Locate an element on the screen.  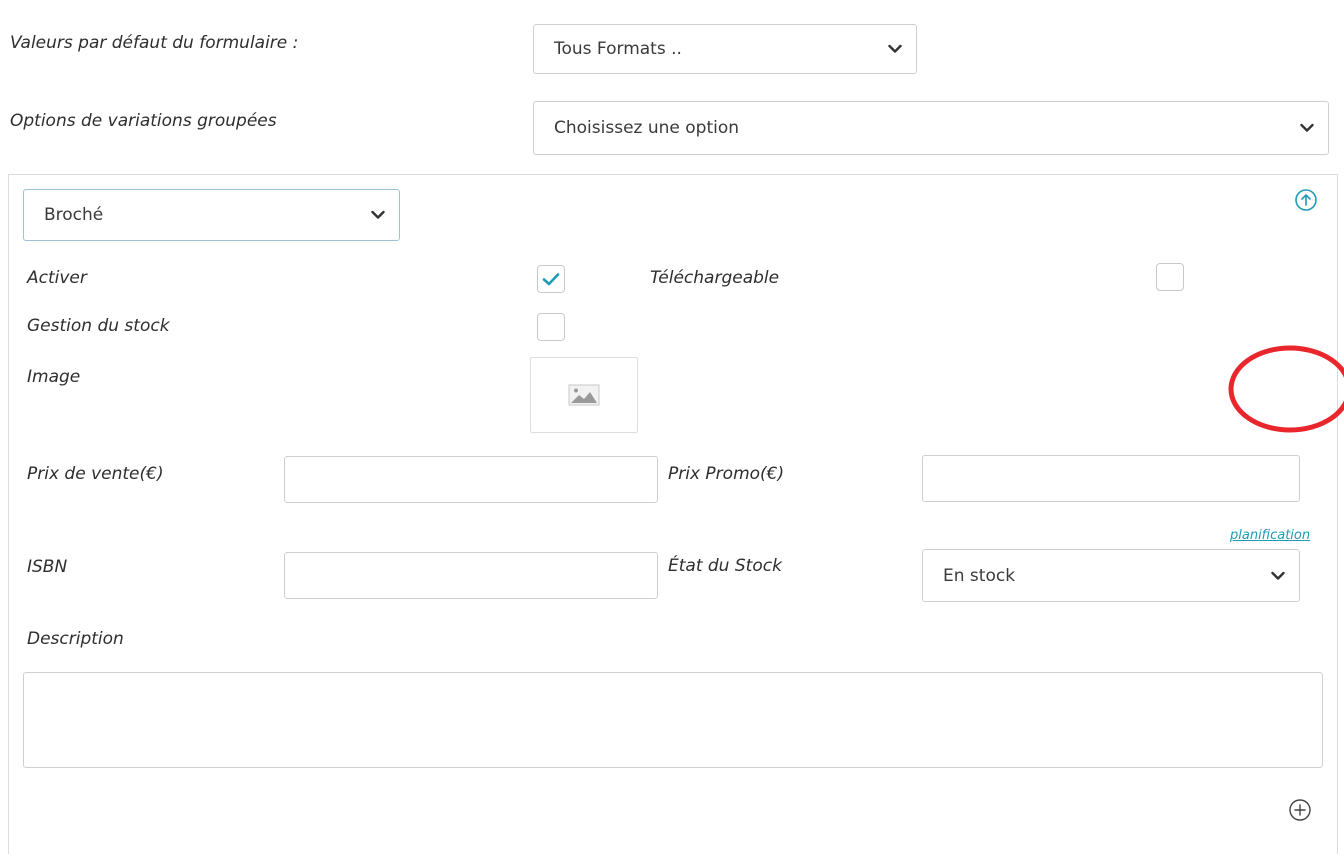
isbn-input is located at coordinates (471, 575).